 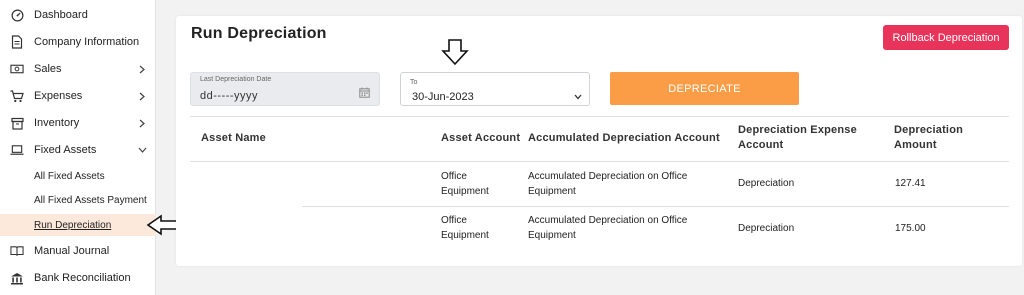 What do you see at coordinates (236, 79) in the screenshot?
I see `field-caption: Last Depreciation Date` at bounding box center [236, 79].